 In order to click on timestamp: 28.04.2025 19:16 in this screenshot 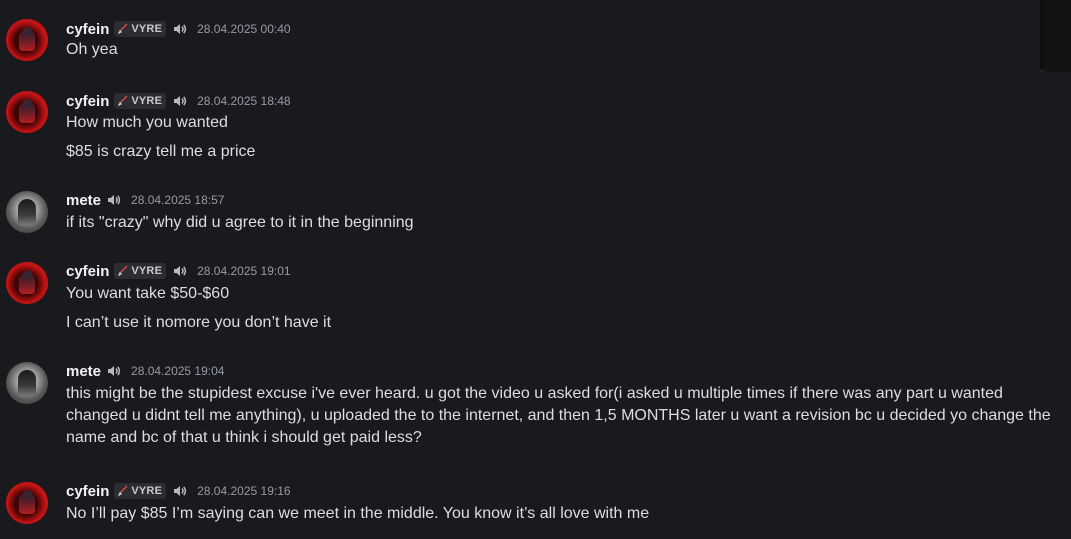, I will do `click(243, 491)`.